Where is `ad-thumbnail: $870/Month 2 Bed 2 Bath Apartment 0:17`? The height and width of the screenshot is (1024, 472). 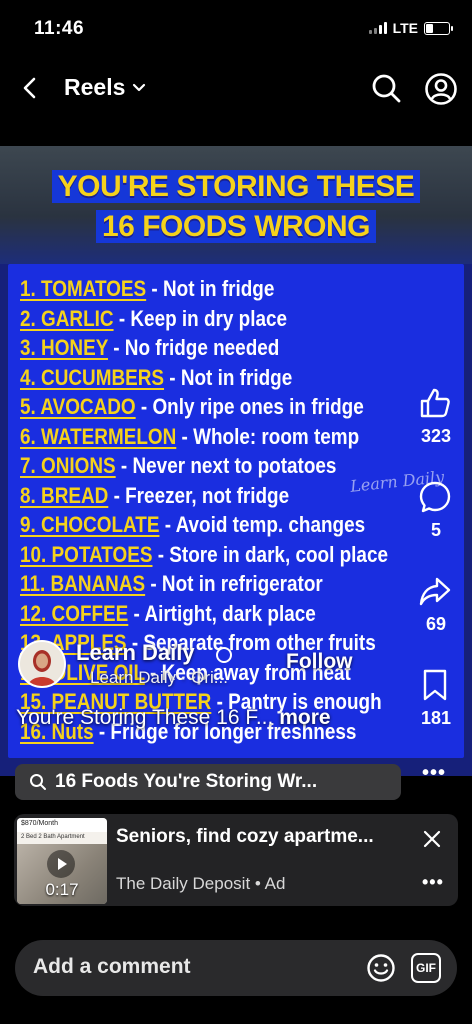 ad-thumbnail: $870/Month 2 Bed 2 Bath Apartment 0:17 is located at coordinates (62, 861).